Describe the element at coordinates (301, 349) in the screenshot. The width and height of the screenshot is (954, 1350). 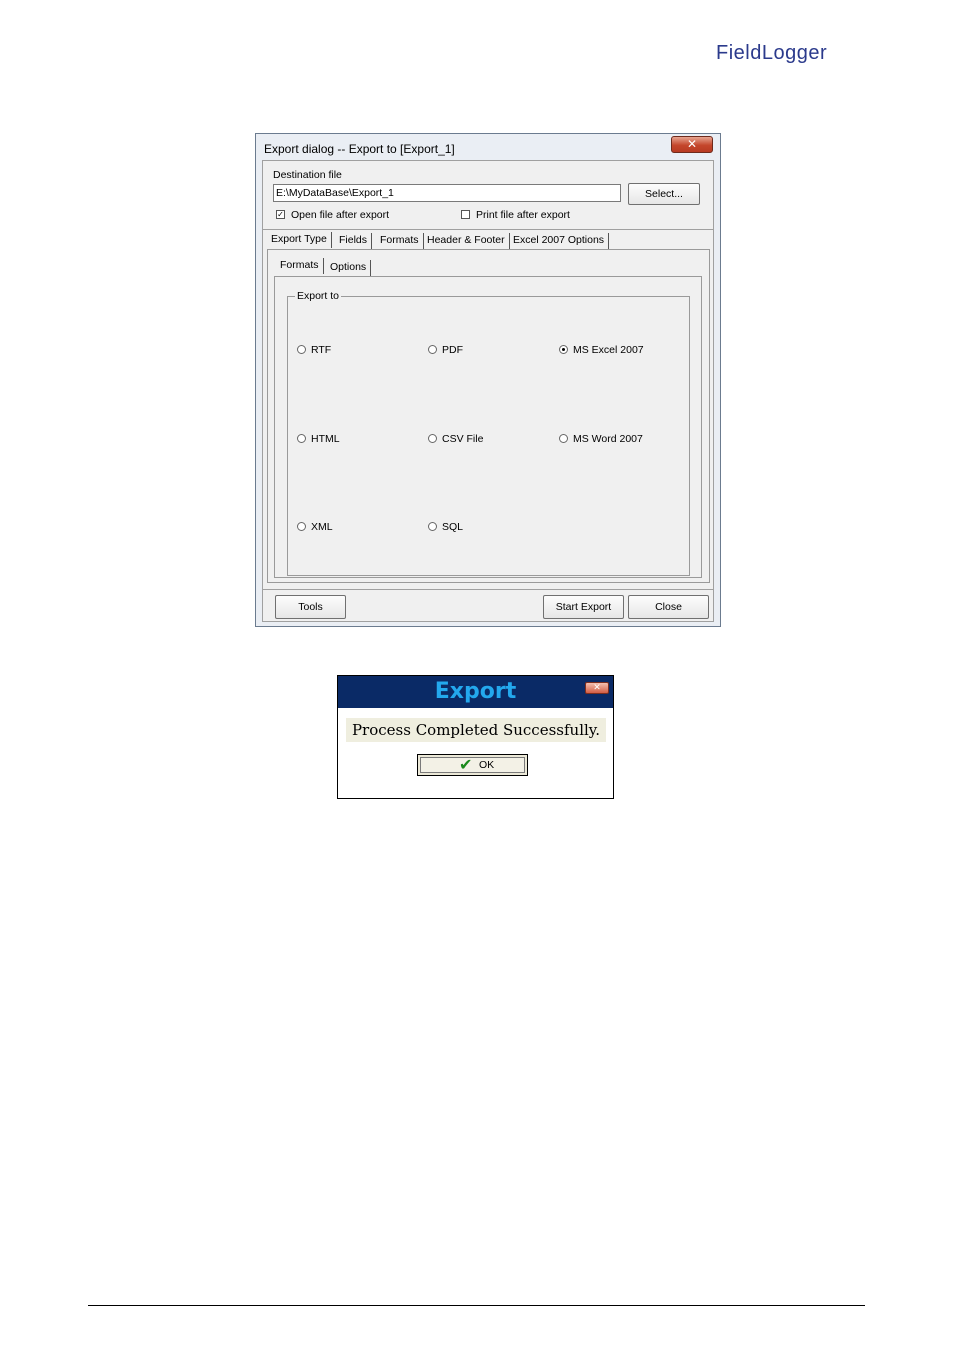
I see `radio-rtf` at that location.